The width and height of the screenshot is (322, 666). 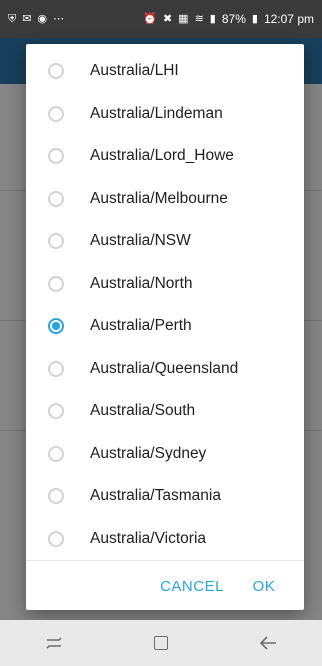 What do you see at coordinates (134, 71) in the screenshot?
I see `timezone-option-label: Australia/LHI` at bounding box center [134, 71].